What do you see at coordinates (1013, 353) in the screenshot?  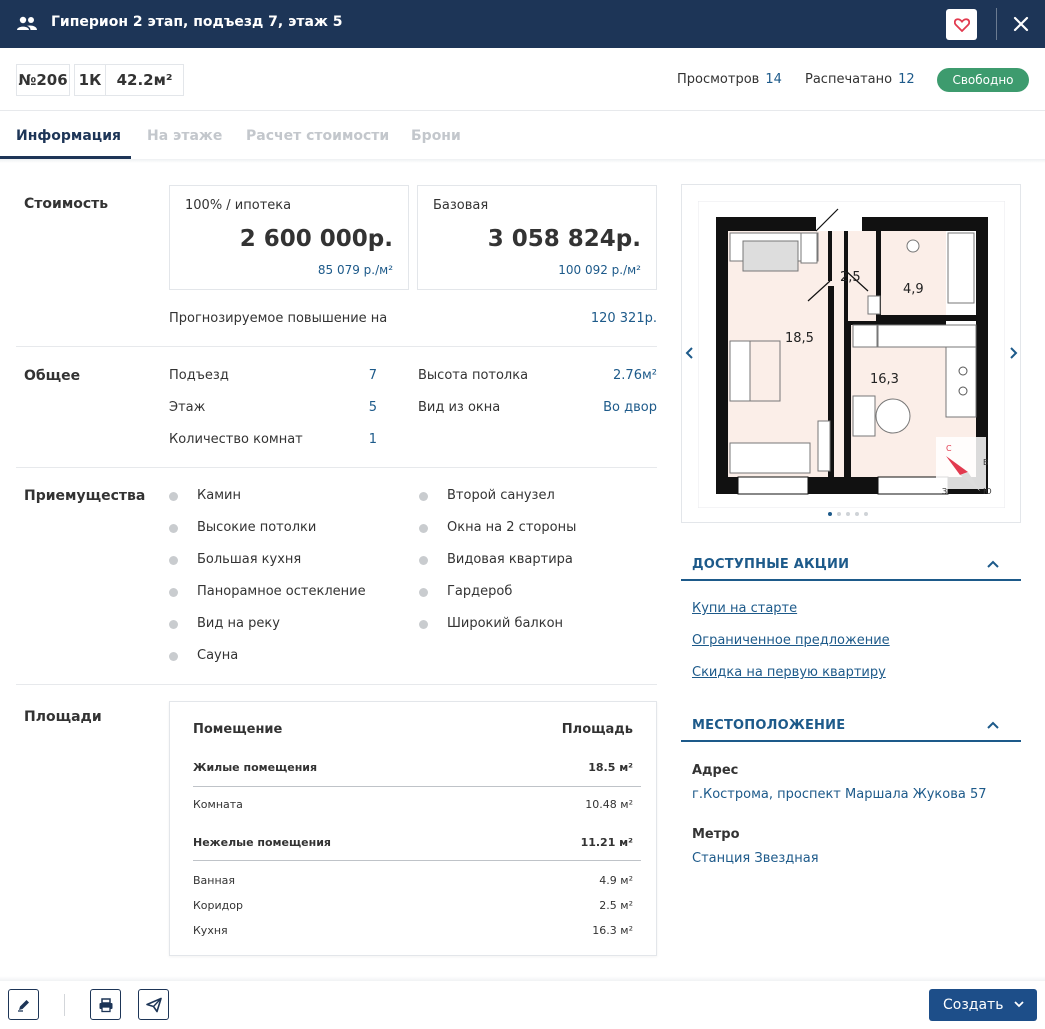 I see `chevron-right-icon` at bounding box center [1013, 353].